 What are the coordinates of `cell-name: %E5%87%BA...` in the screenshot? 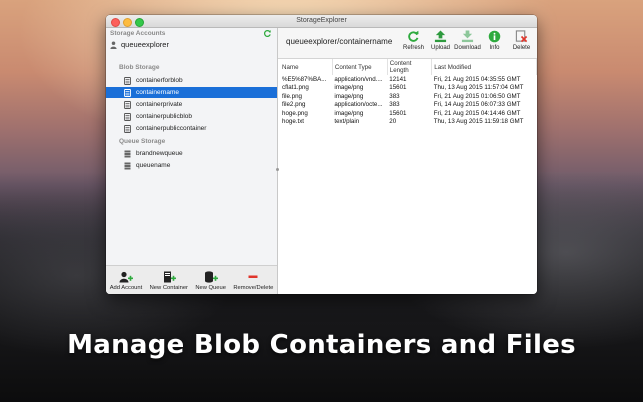 It's located at (304, 79).